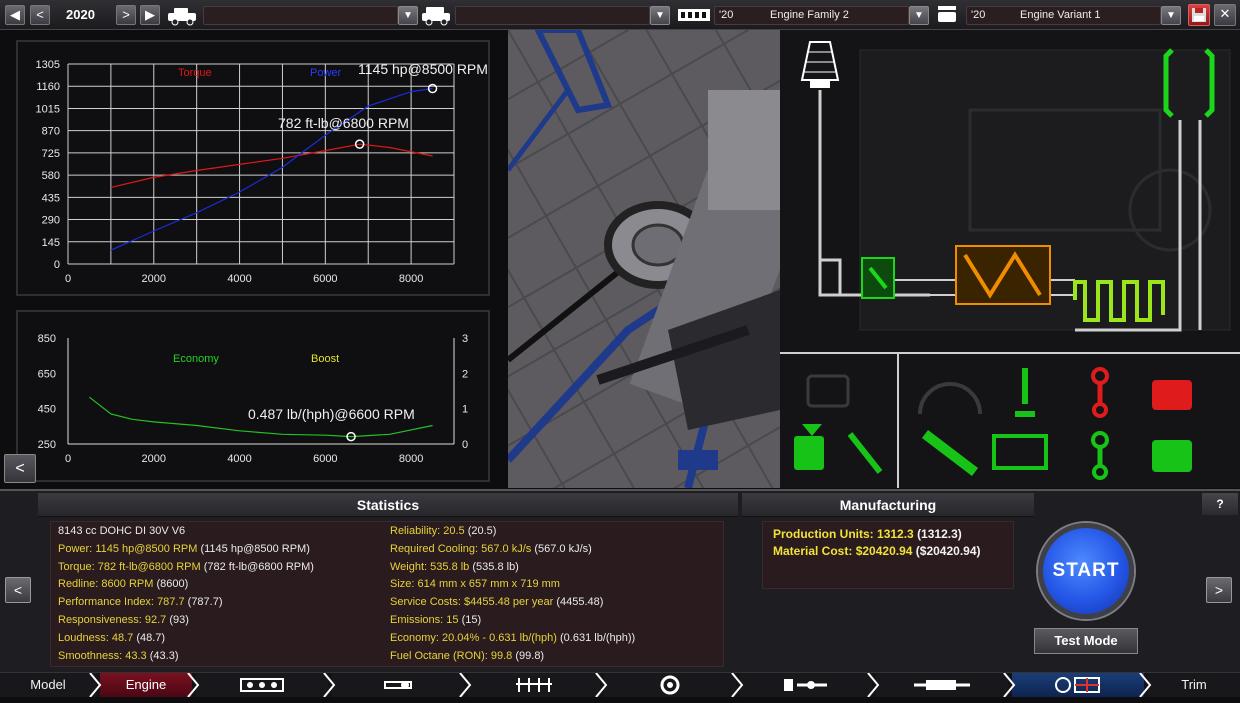  Describe the element at coordinates (195, 73) in the screenshot. I see `legend-torque: Torque` at that location.